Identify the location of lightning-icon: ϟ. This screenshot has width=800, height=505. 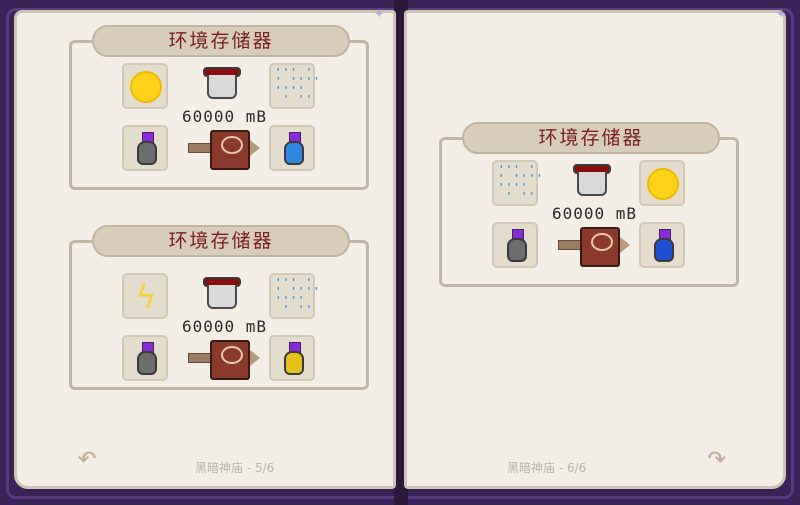
(146, 297).